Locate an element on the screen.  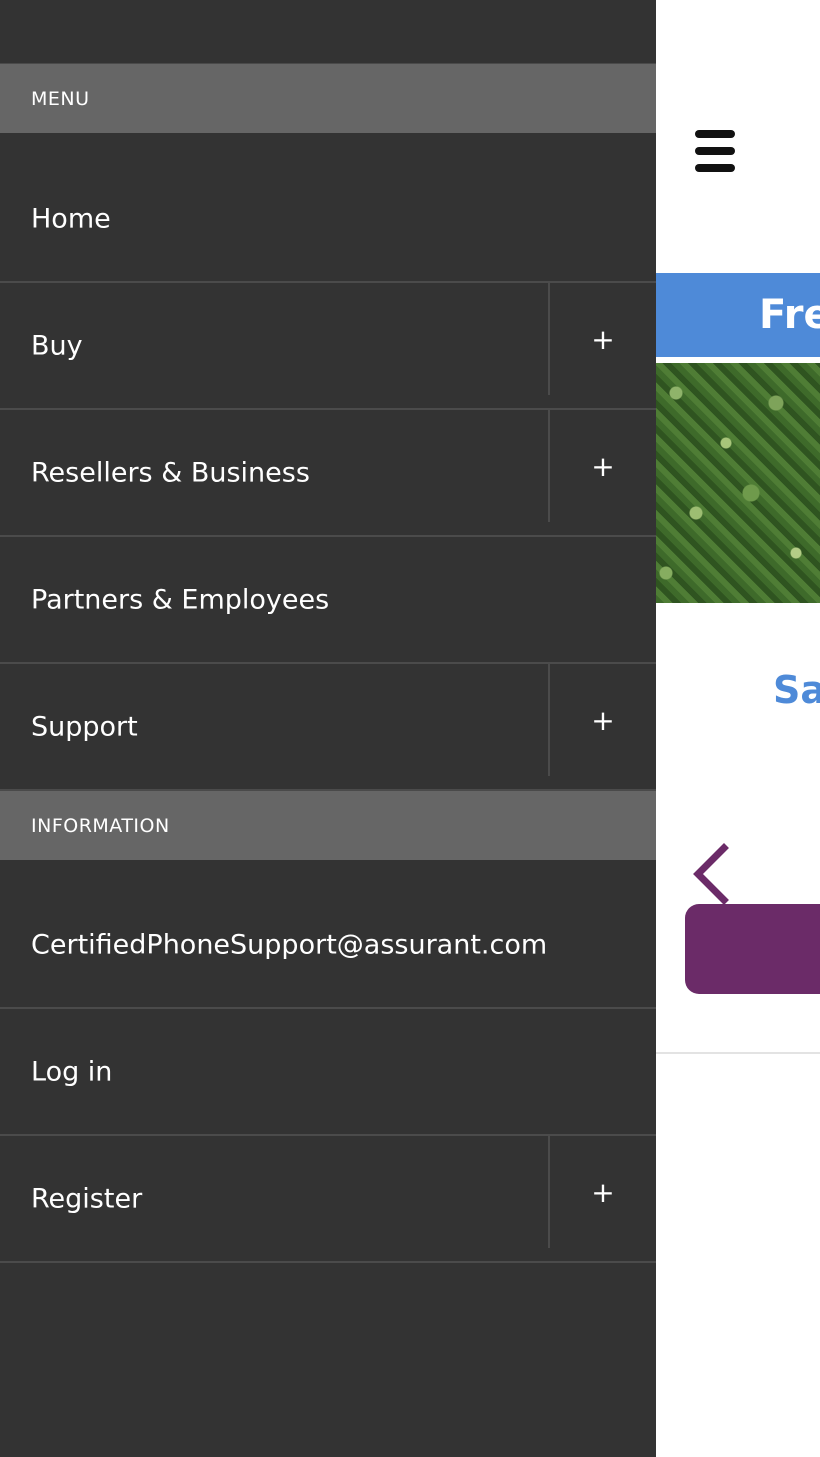
menu-item-label: Log in is located at coordinates (72, 1071).